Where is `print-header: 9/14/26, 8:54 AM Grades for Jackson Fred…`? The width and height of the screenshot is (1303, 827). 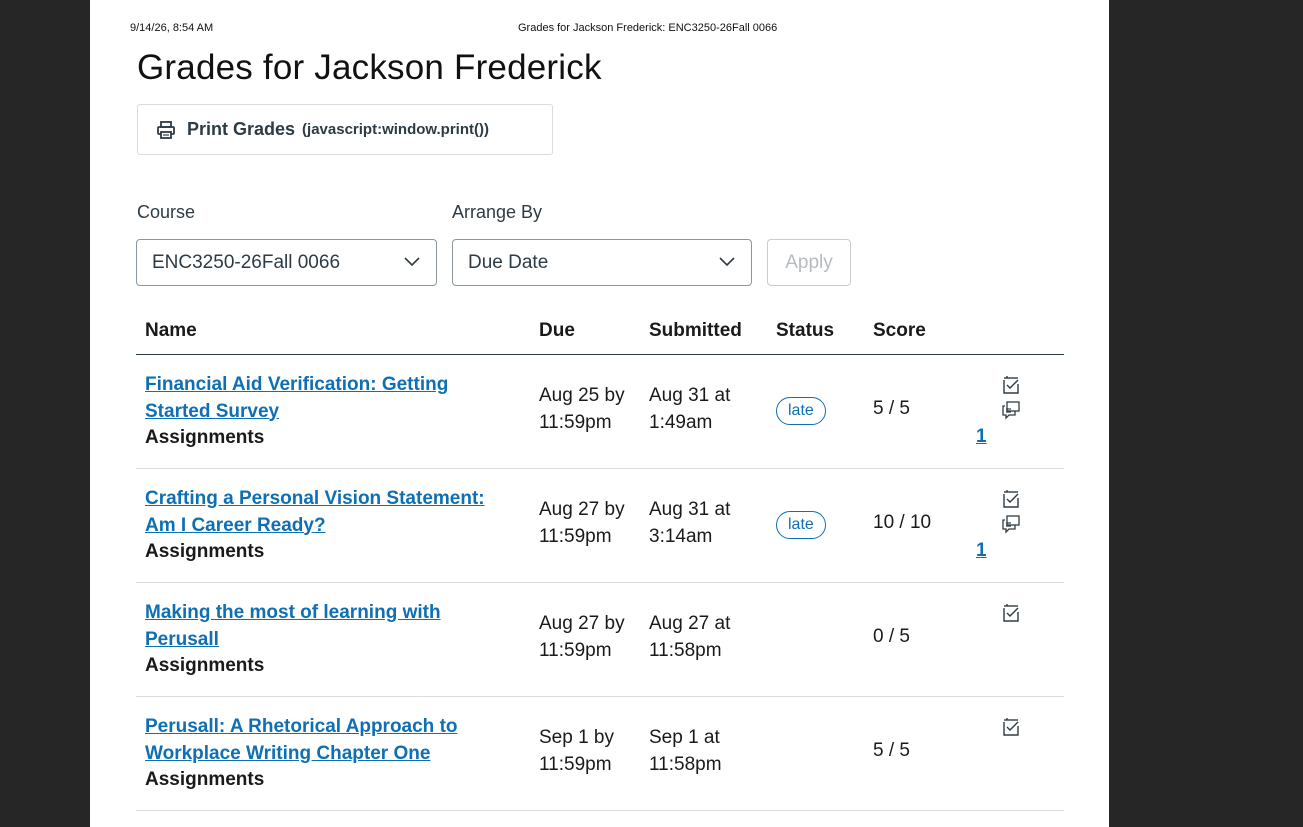
print-header: 9/14/26, 8:54 AM Grades for Jackson Fred… is located at coordinates (599, 29).